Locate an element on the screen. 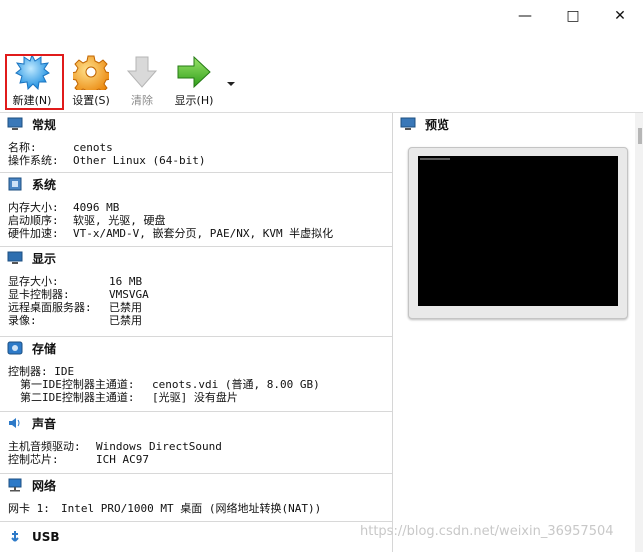  info-row: 主机音频驱动: Windows DirectSound is located at coordinates (200, 446).